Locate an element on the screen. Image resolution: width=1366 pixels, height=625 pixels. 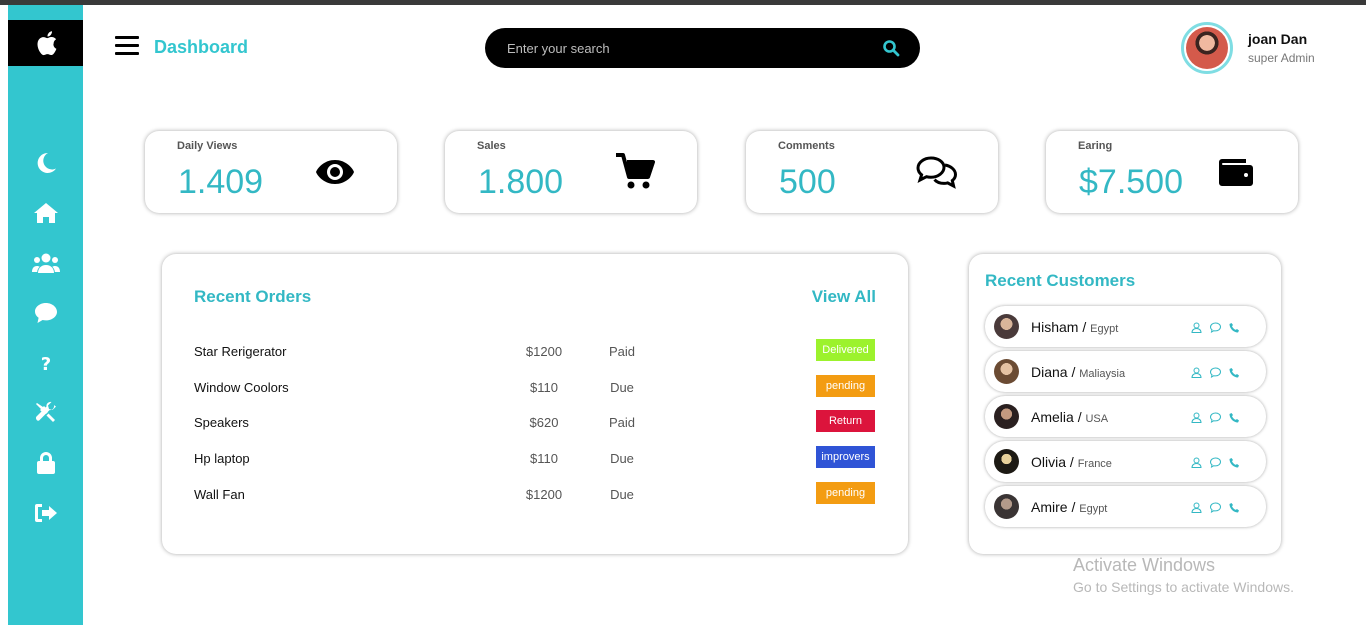
hamburger-menu-button is located at coordinates (127, 47).